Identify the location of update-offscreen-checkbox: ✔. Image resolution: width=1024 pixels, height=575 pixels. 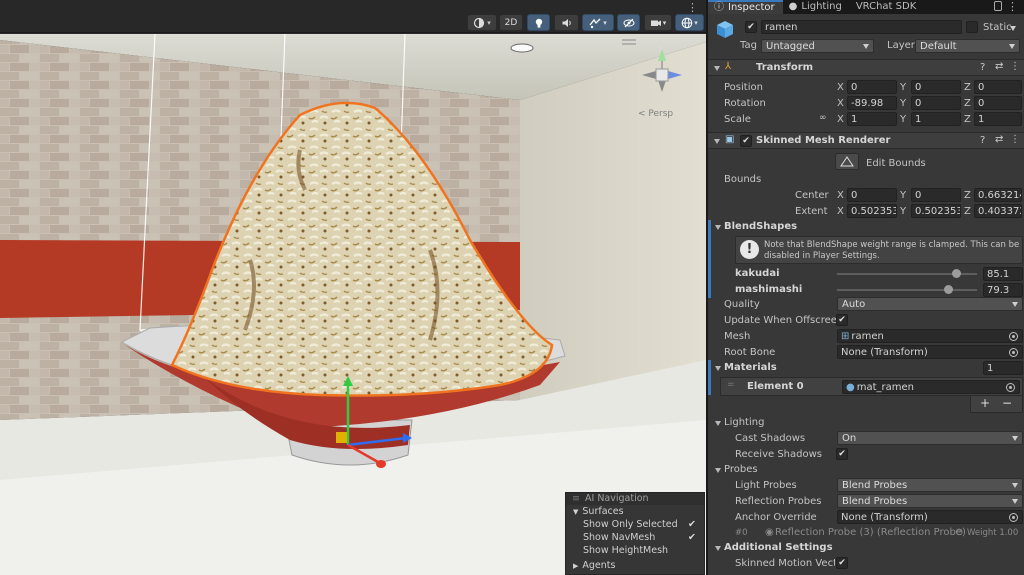
(842, 320).